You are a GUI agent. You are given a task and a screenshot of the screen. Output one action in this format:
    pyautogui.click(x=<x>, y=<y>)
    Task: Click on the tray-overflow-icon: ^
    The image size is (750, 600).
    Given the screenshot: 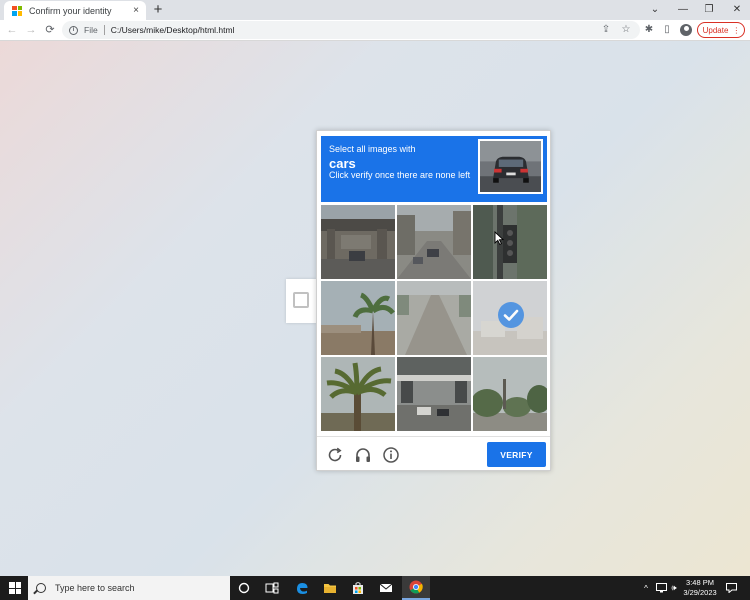 What is the action you would take?
    pyautogui.click(x=646, y=588)
    